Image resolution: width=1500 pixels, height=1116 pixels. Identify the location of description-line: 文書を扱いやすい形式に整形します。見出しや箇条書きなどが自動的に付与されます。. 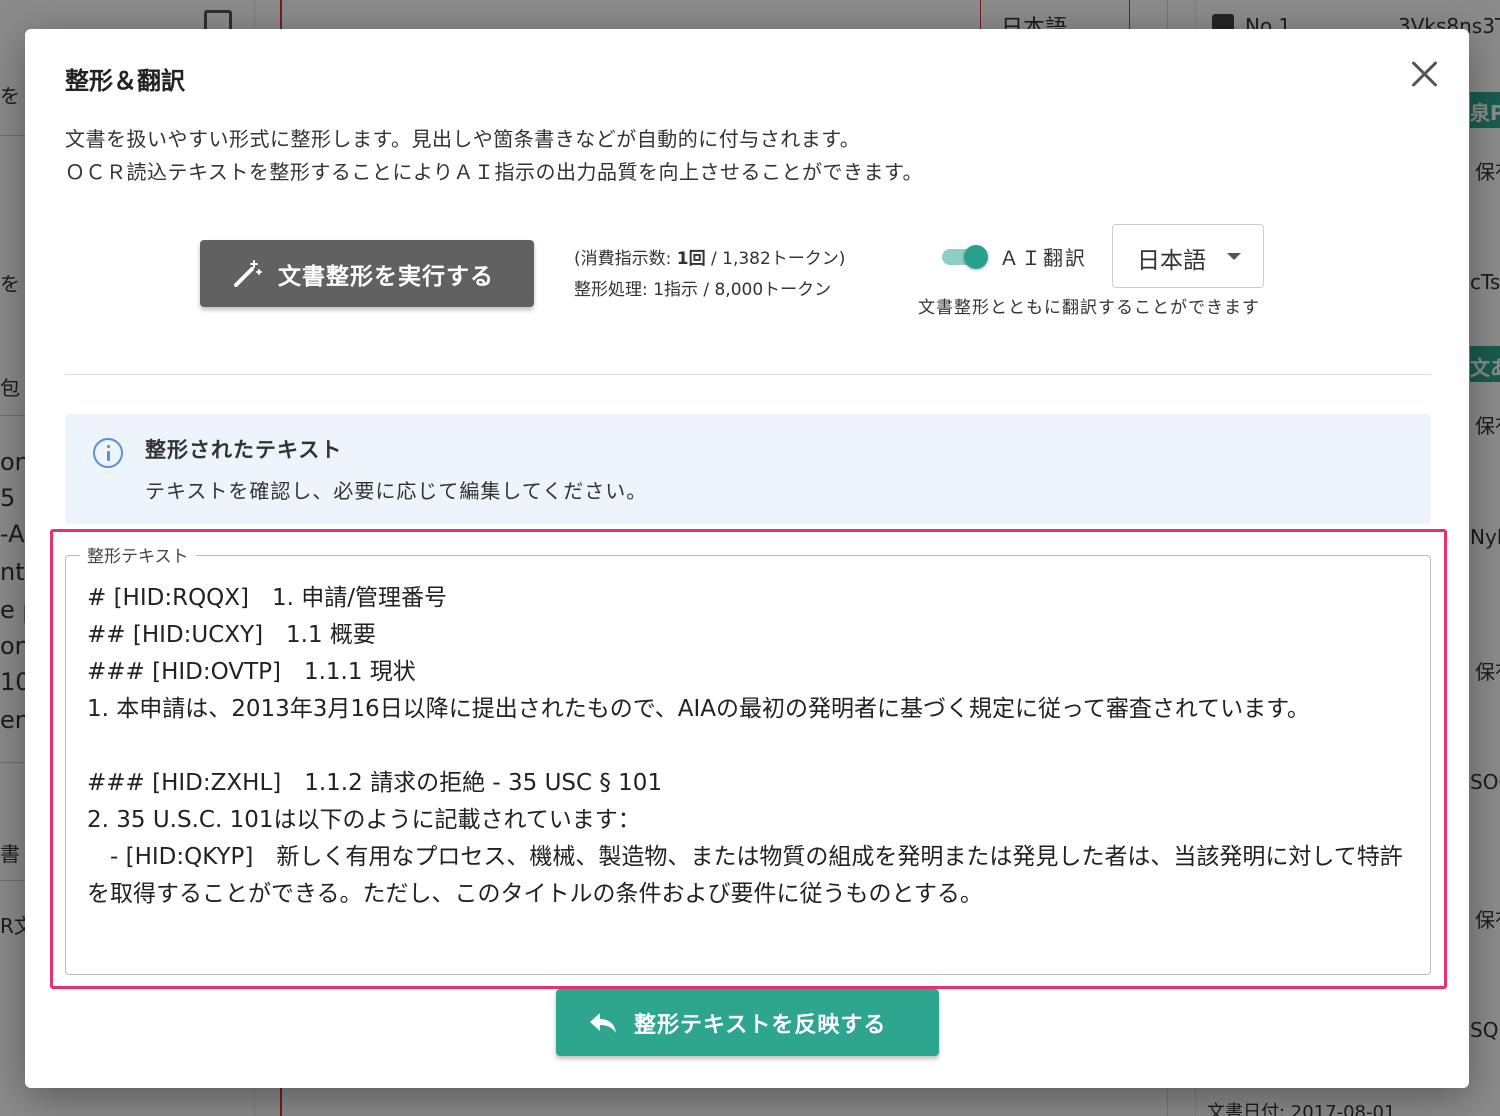
(463, 139).